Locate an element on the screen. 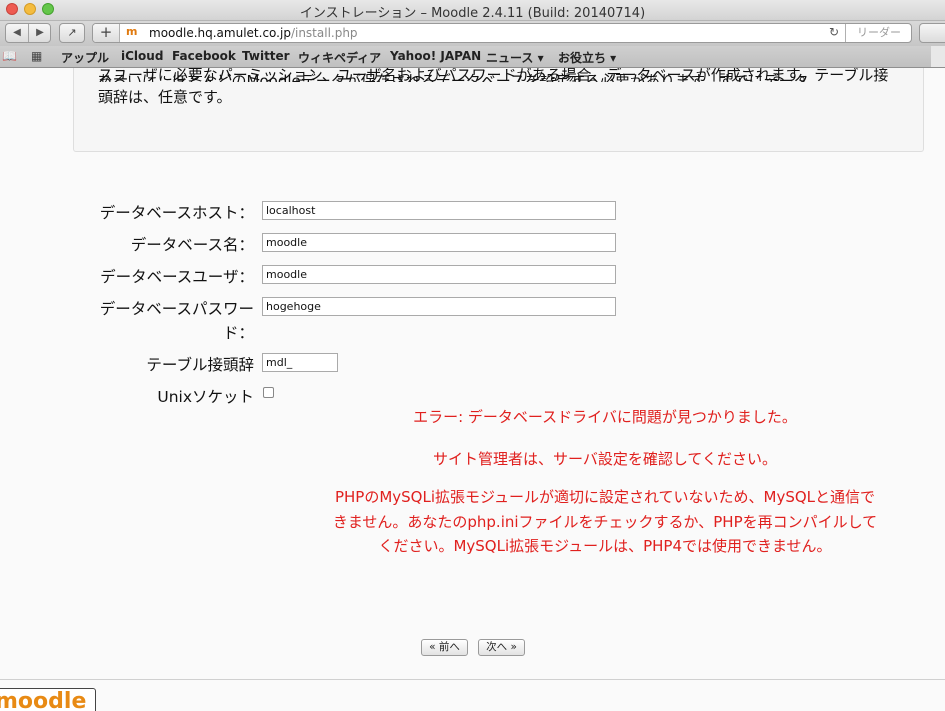  top-sites-icon: ▦ is located at coordinates (36, 56).